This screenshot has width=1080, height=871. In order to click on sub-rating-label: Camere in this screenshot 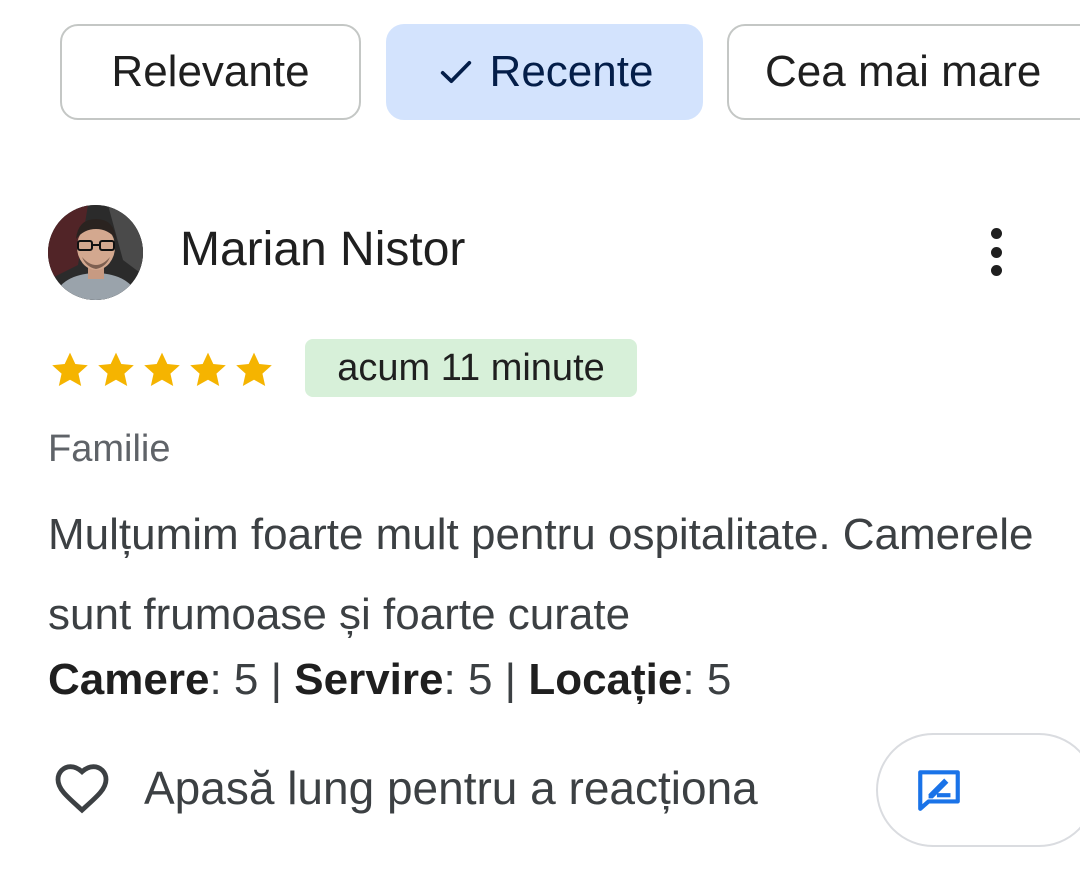, I will do `click(129, 679)`.